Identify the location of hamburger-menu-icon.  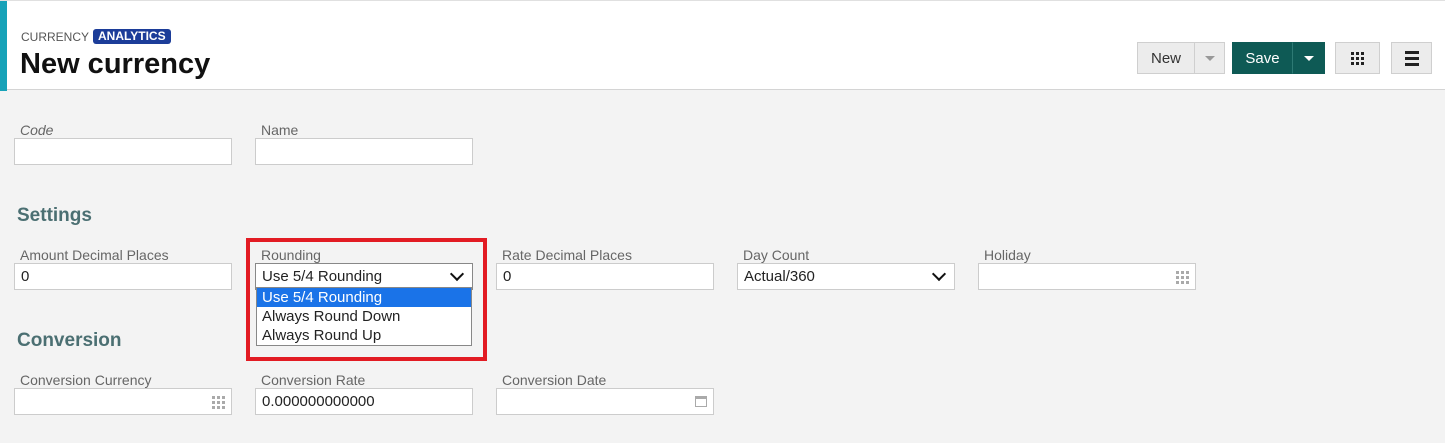
(1411, 58).